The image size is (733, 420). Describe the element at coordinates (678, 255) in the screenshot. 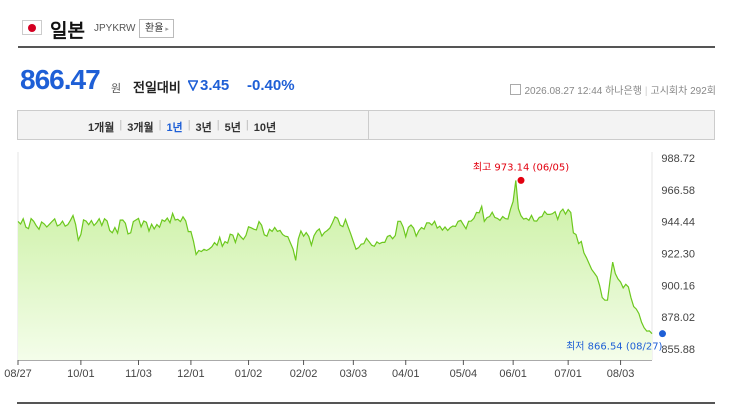

I see `y-tick-label: 922.30` at that location.